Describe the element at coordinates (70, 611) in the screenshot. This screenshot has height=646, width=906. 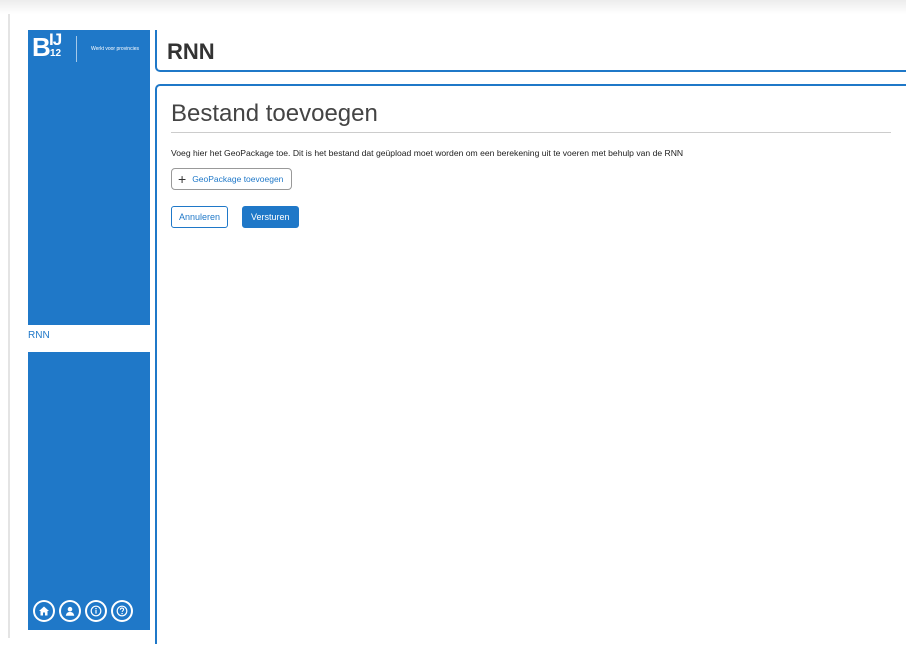
I see `user-icon` at that location.